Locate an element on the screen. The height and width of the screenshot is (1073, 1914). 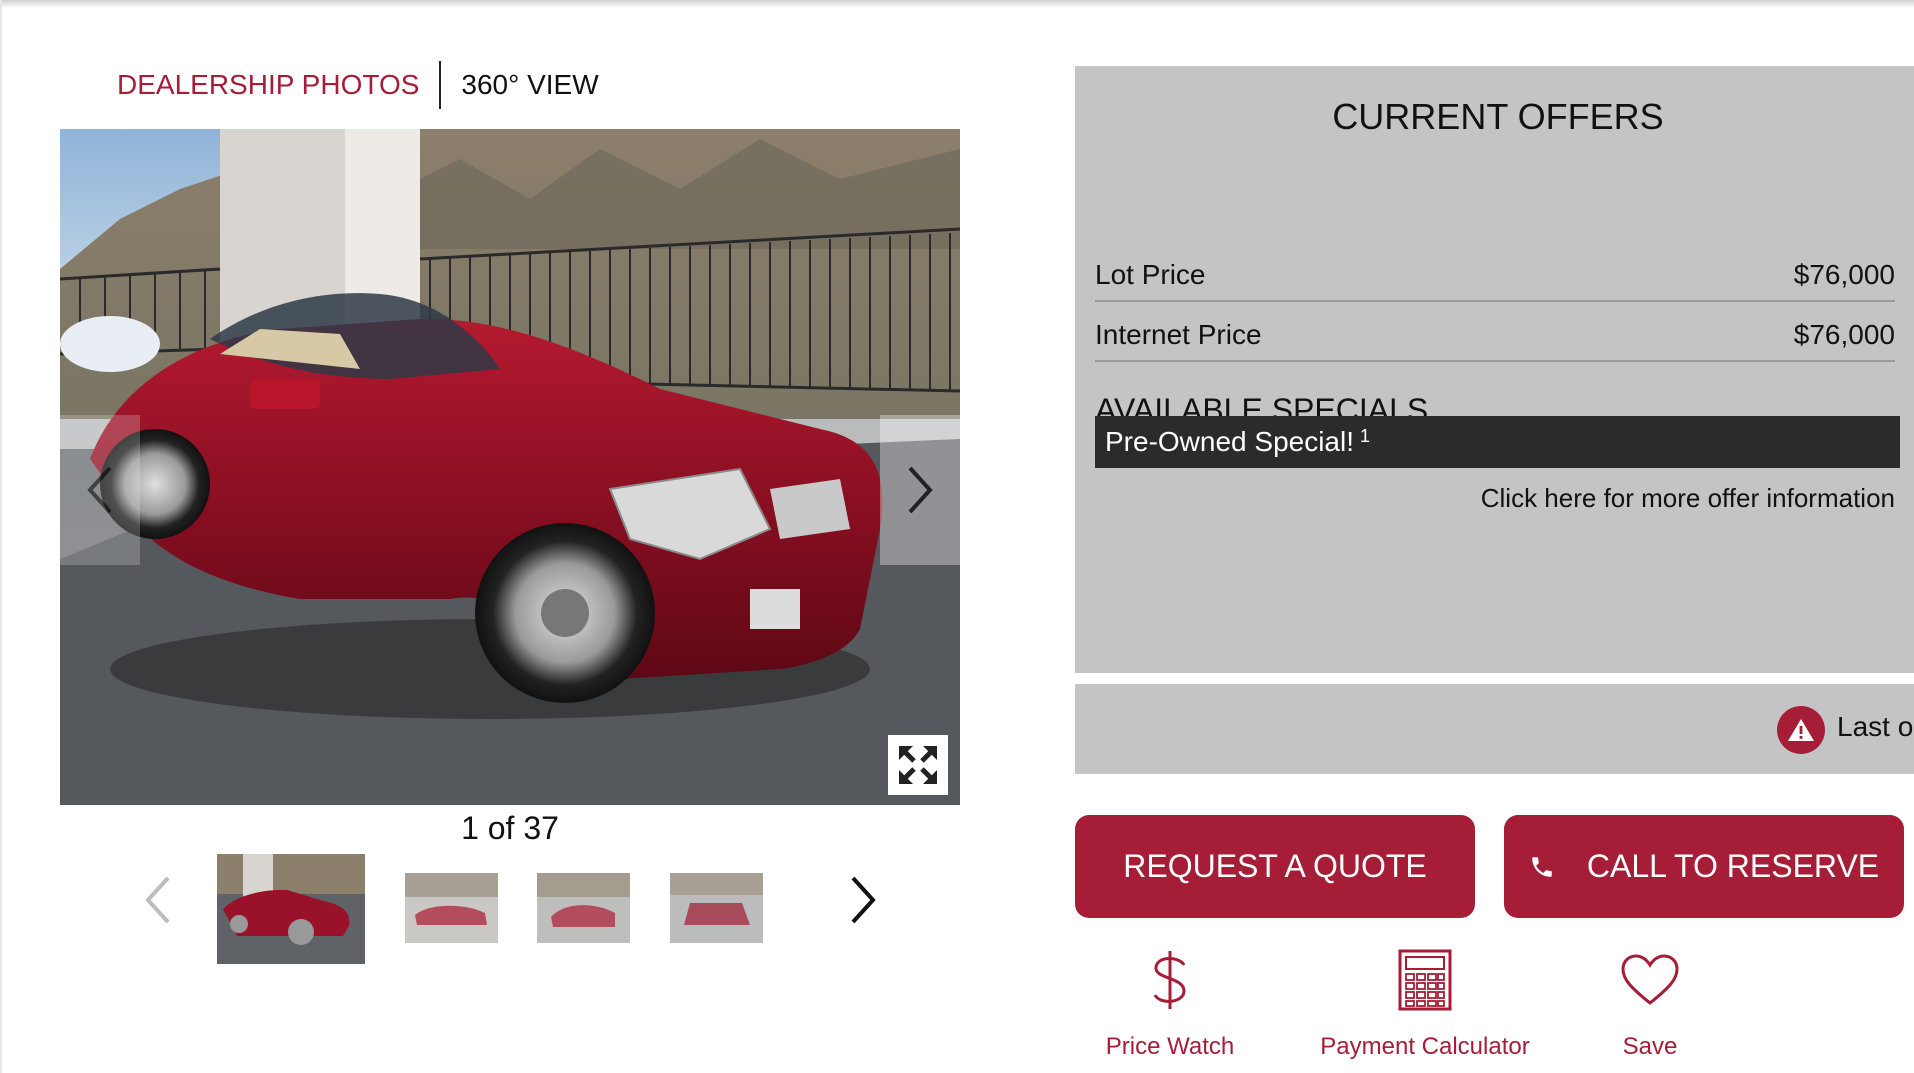
expand-icon is located at coordinates (918, 765).